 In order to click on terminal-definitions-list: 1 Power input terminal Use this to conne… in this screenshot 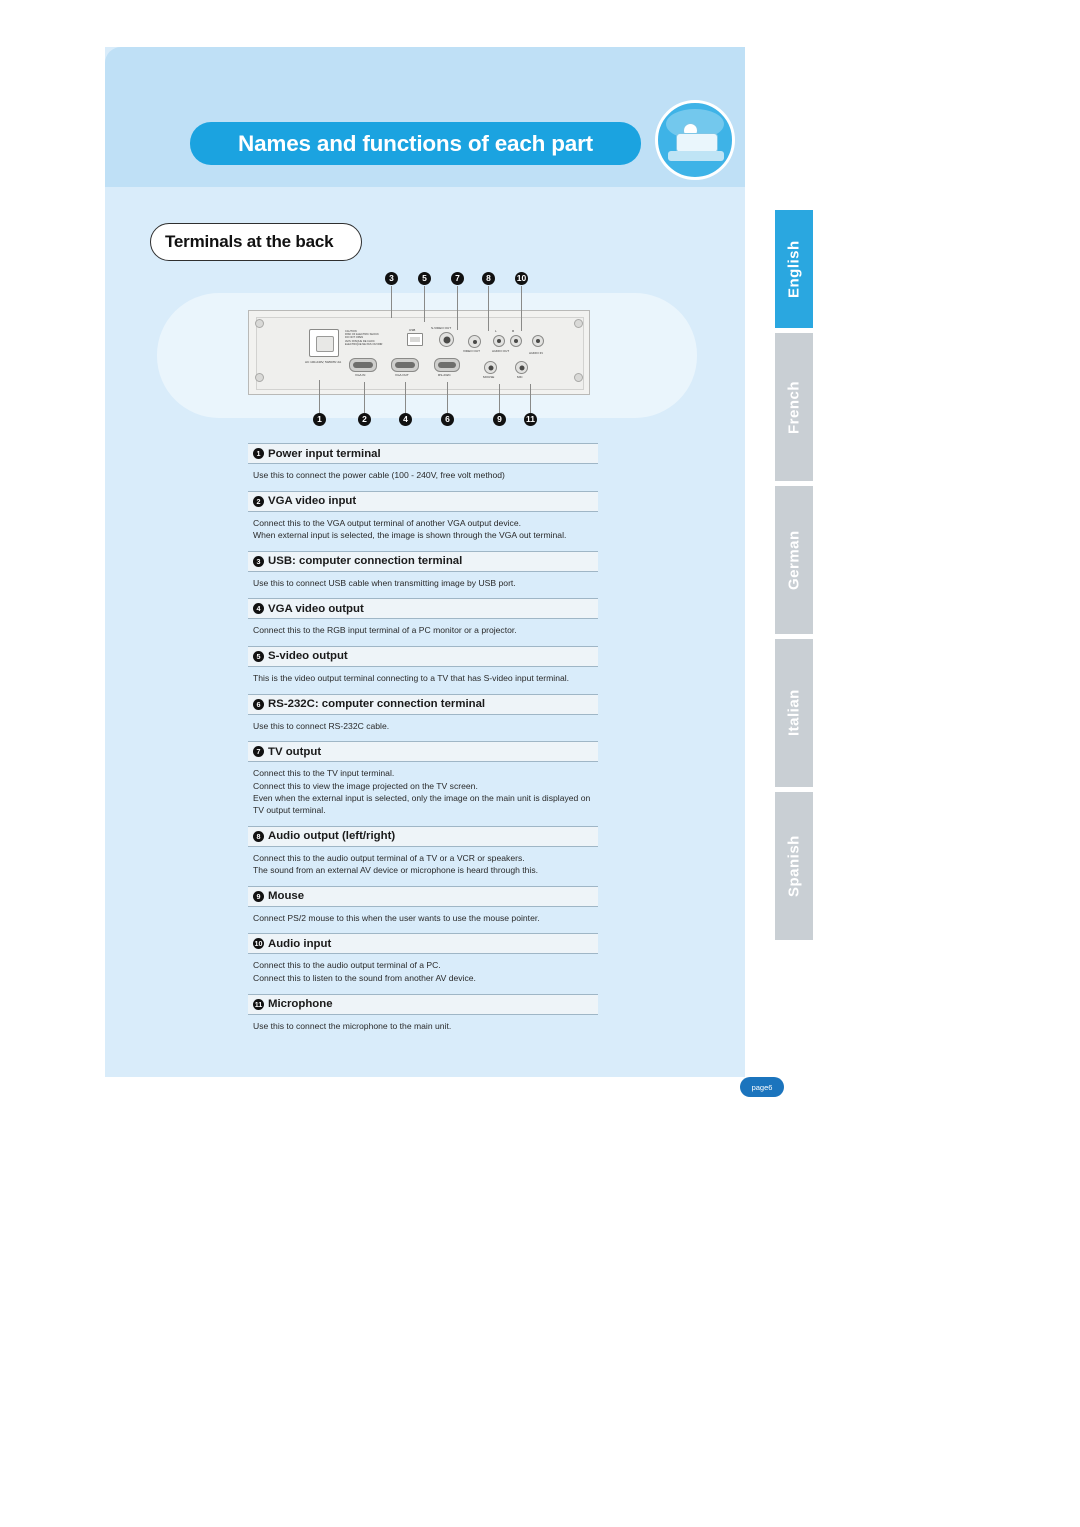, I will do `click(423, 742)`.